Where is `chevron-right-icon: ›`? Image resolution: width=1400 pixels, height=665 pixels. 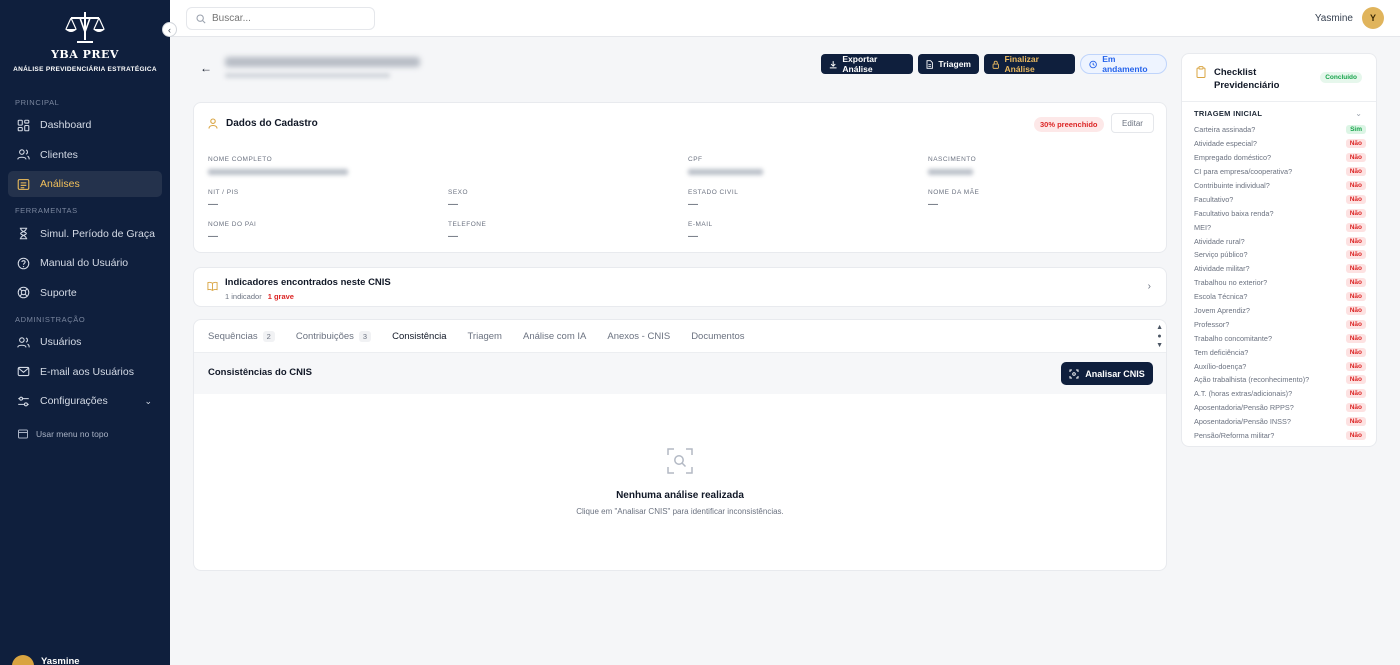
chevron-right-icon: › is located at coordinates (1149, 286).